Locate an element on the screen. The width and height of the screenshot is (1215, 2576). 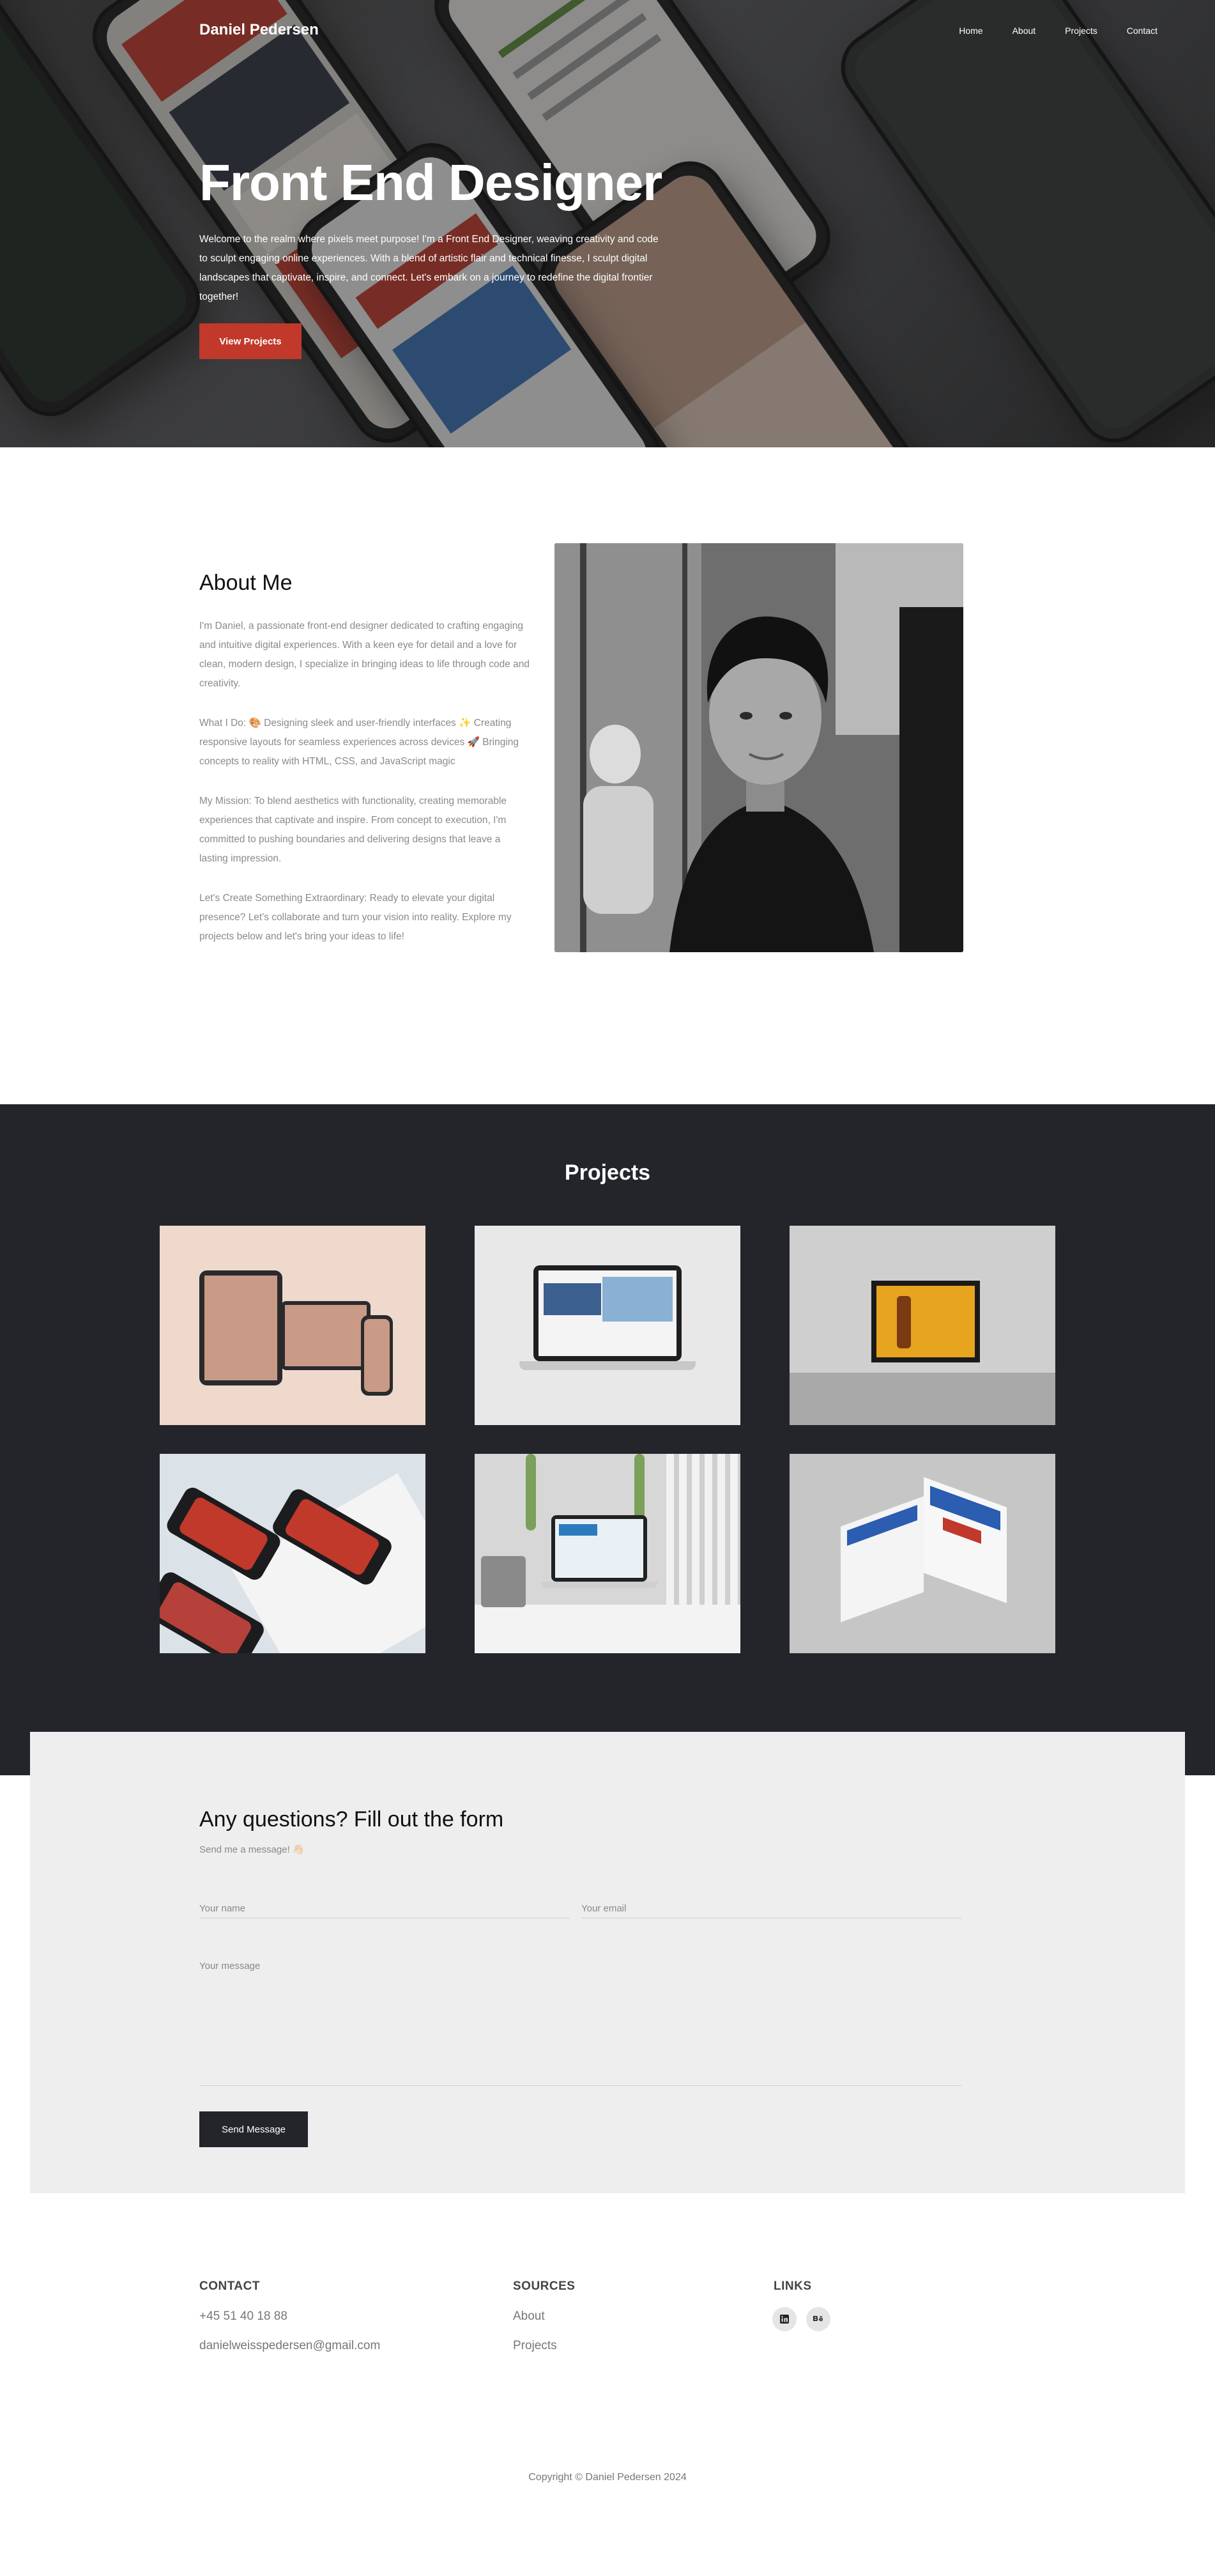
linkedin-icon is located at coordinates (784, 2319).